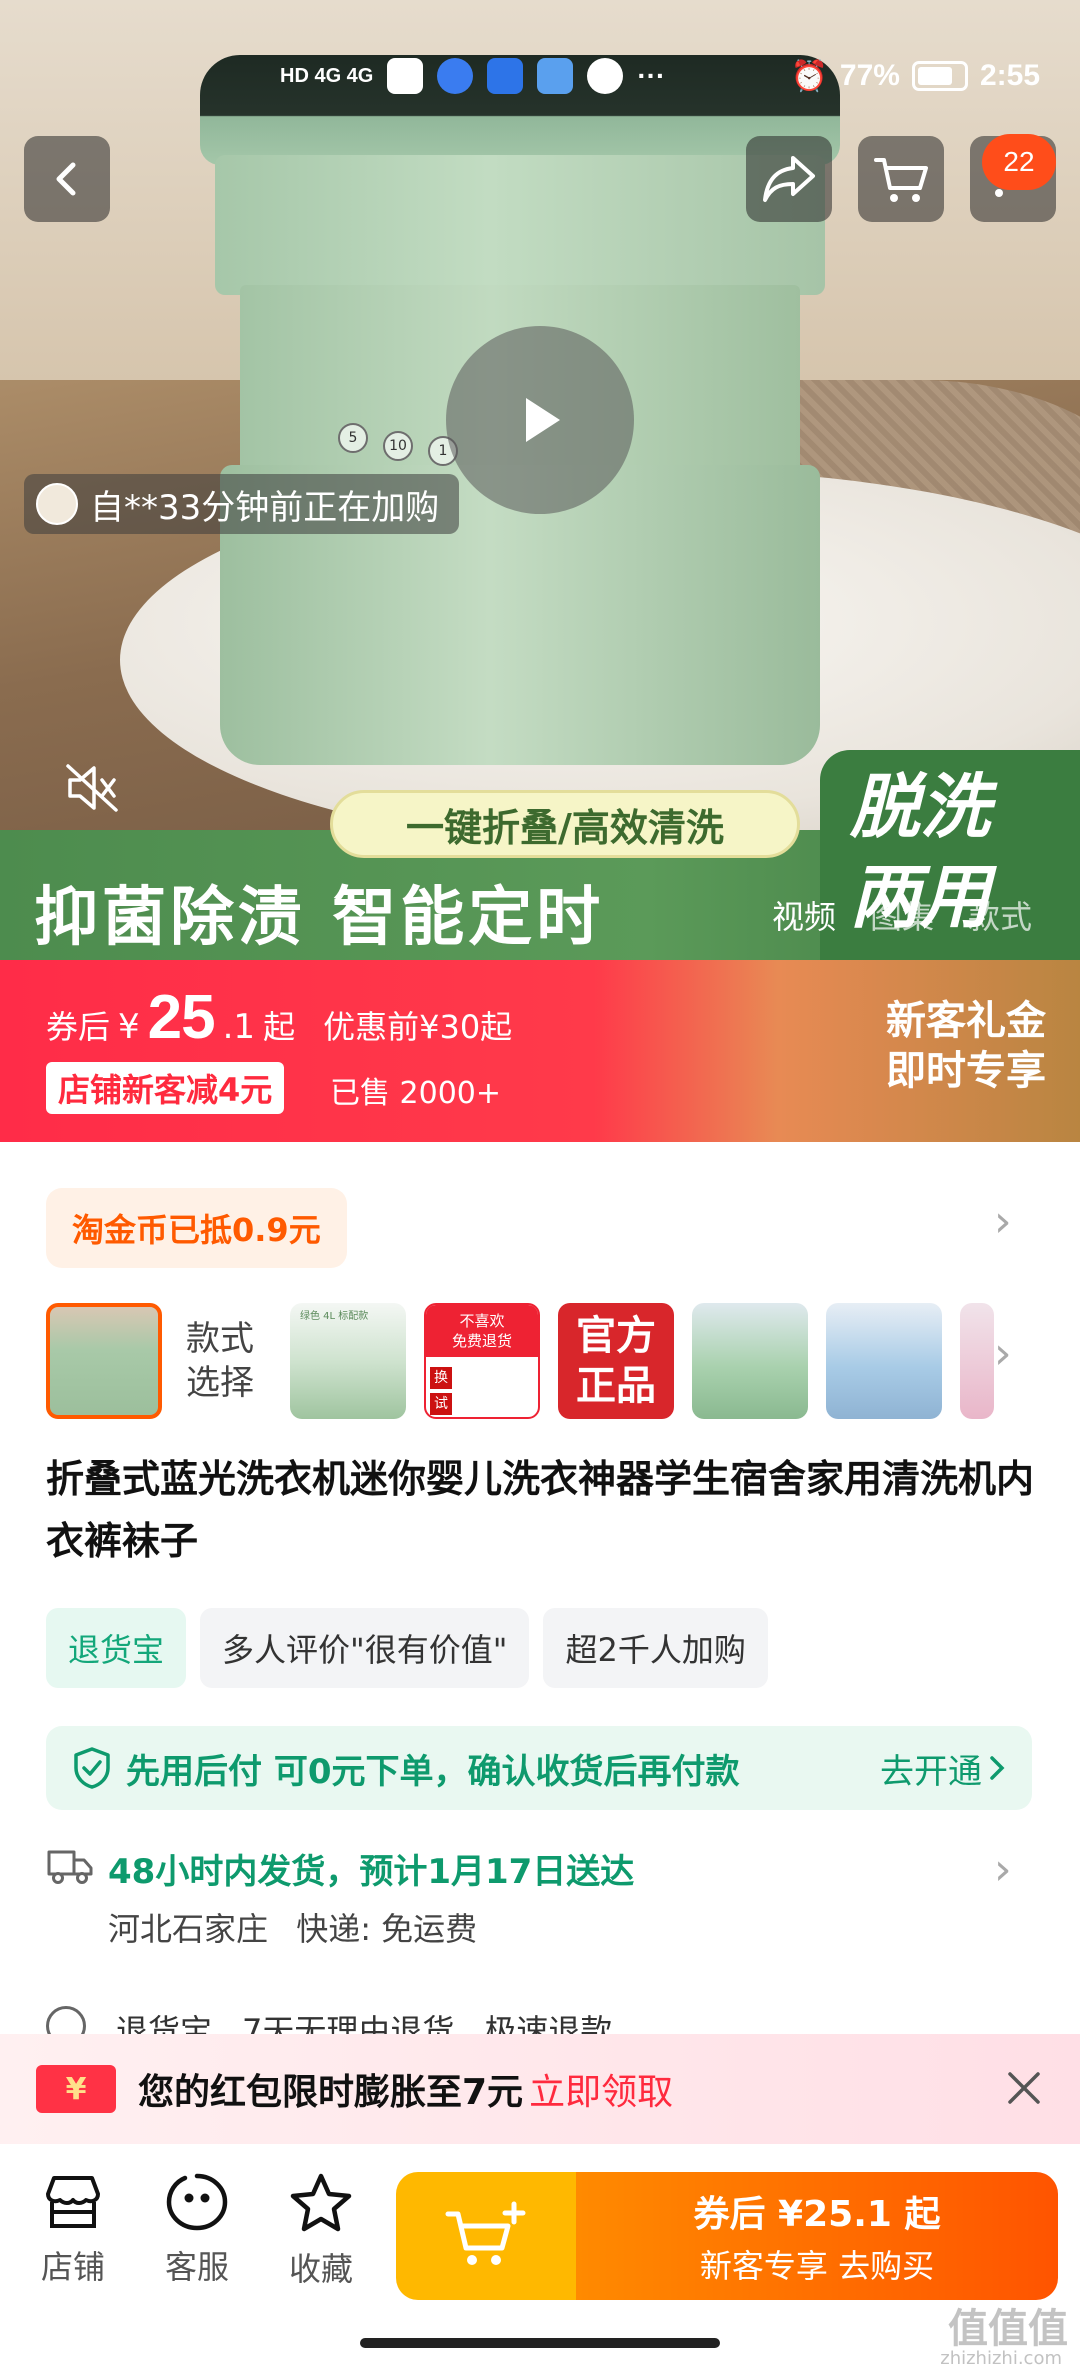  I want to click on chat-face-icon, so click(197, 2202).